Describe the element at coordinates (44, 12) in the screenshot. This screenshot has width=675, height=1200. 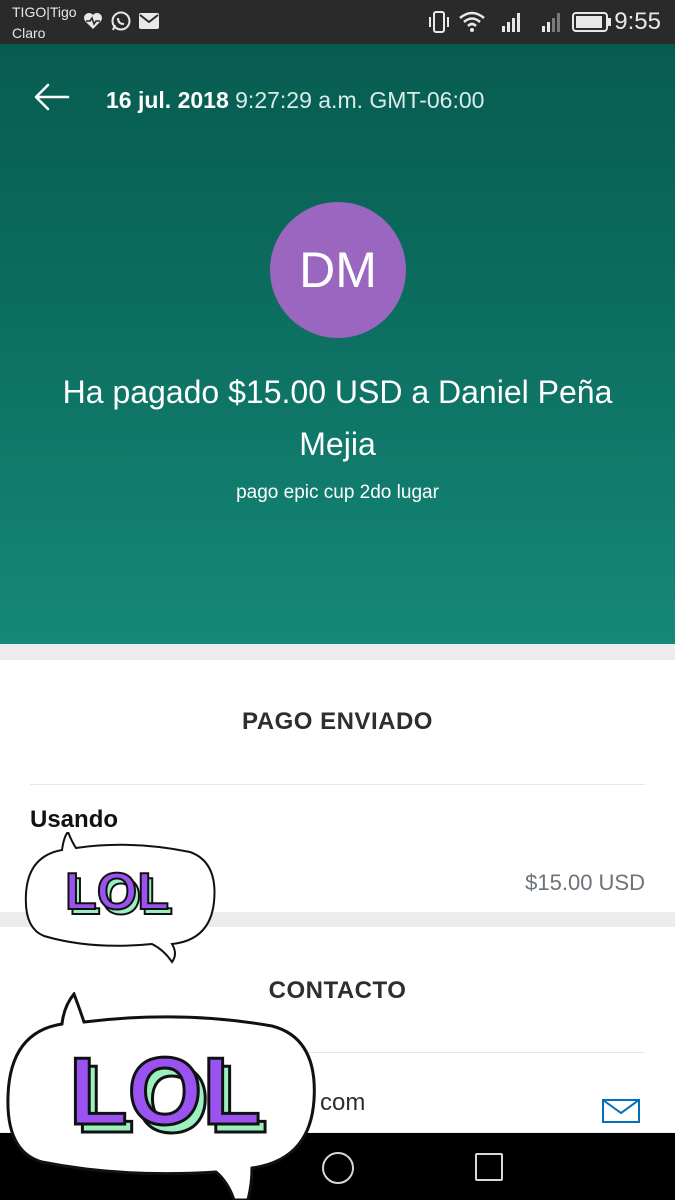
I see `carrier-primary: TIGO|Tigo` at that location.